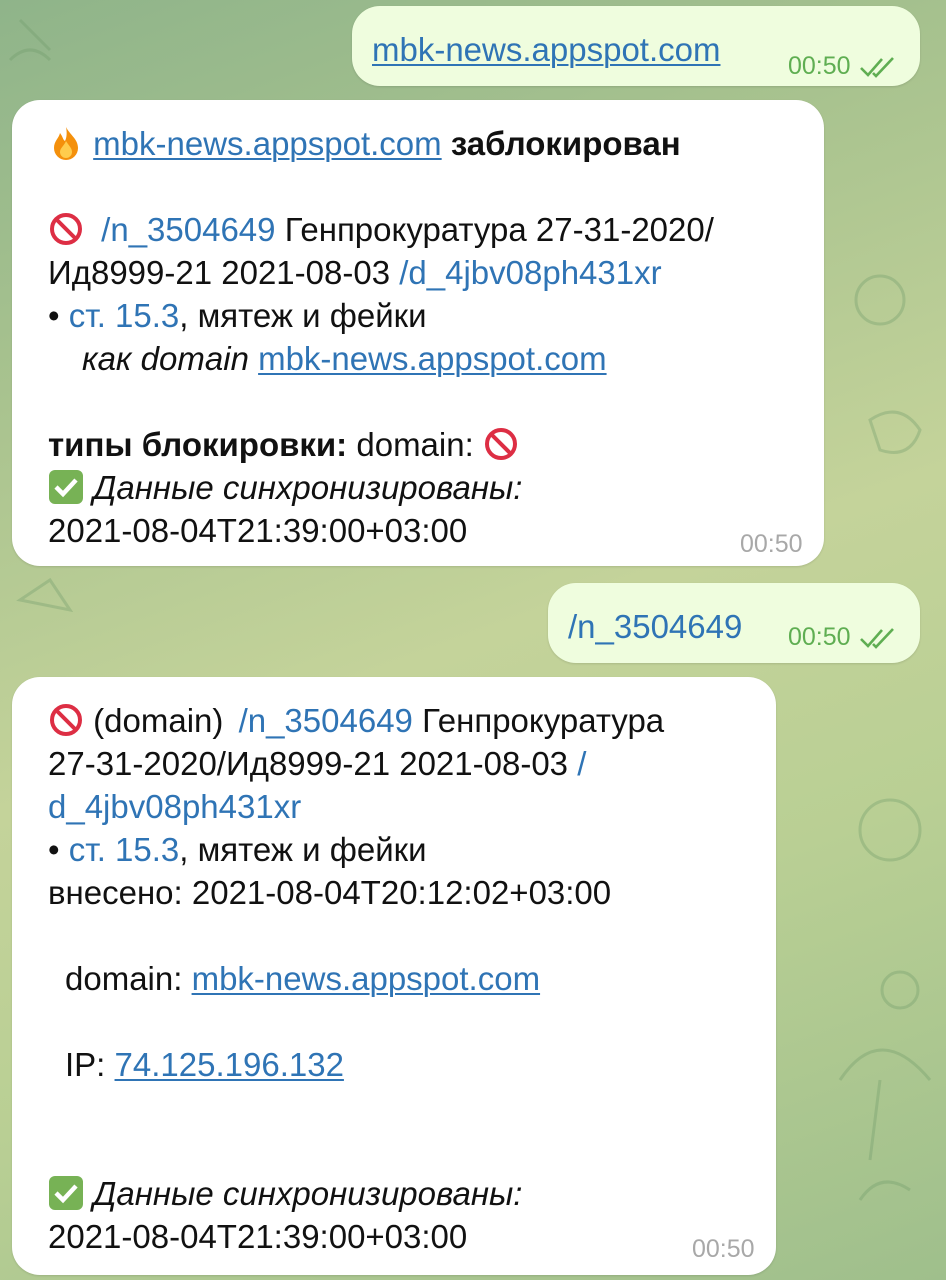  Describe the element at coordinates (85, 1064) in the screenshot. I see `ip-label: IP:` at that location.